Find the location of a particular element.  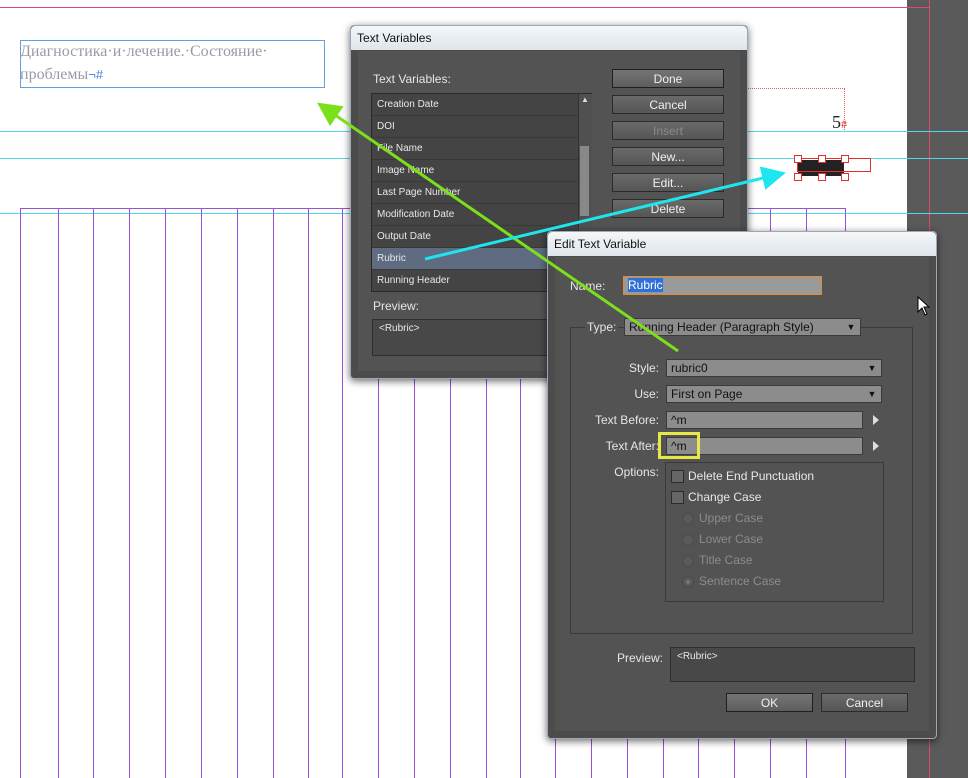

options-label: Options: is located at coordinates (636, 472).